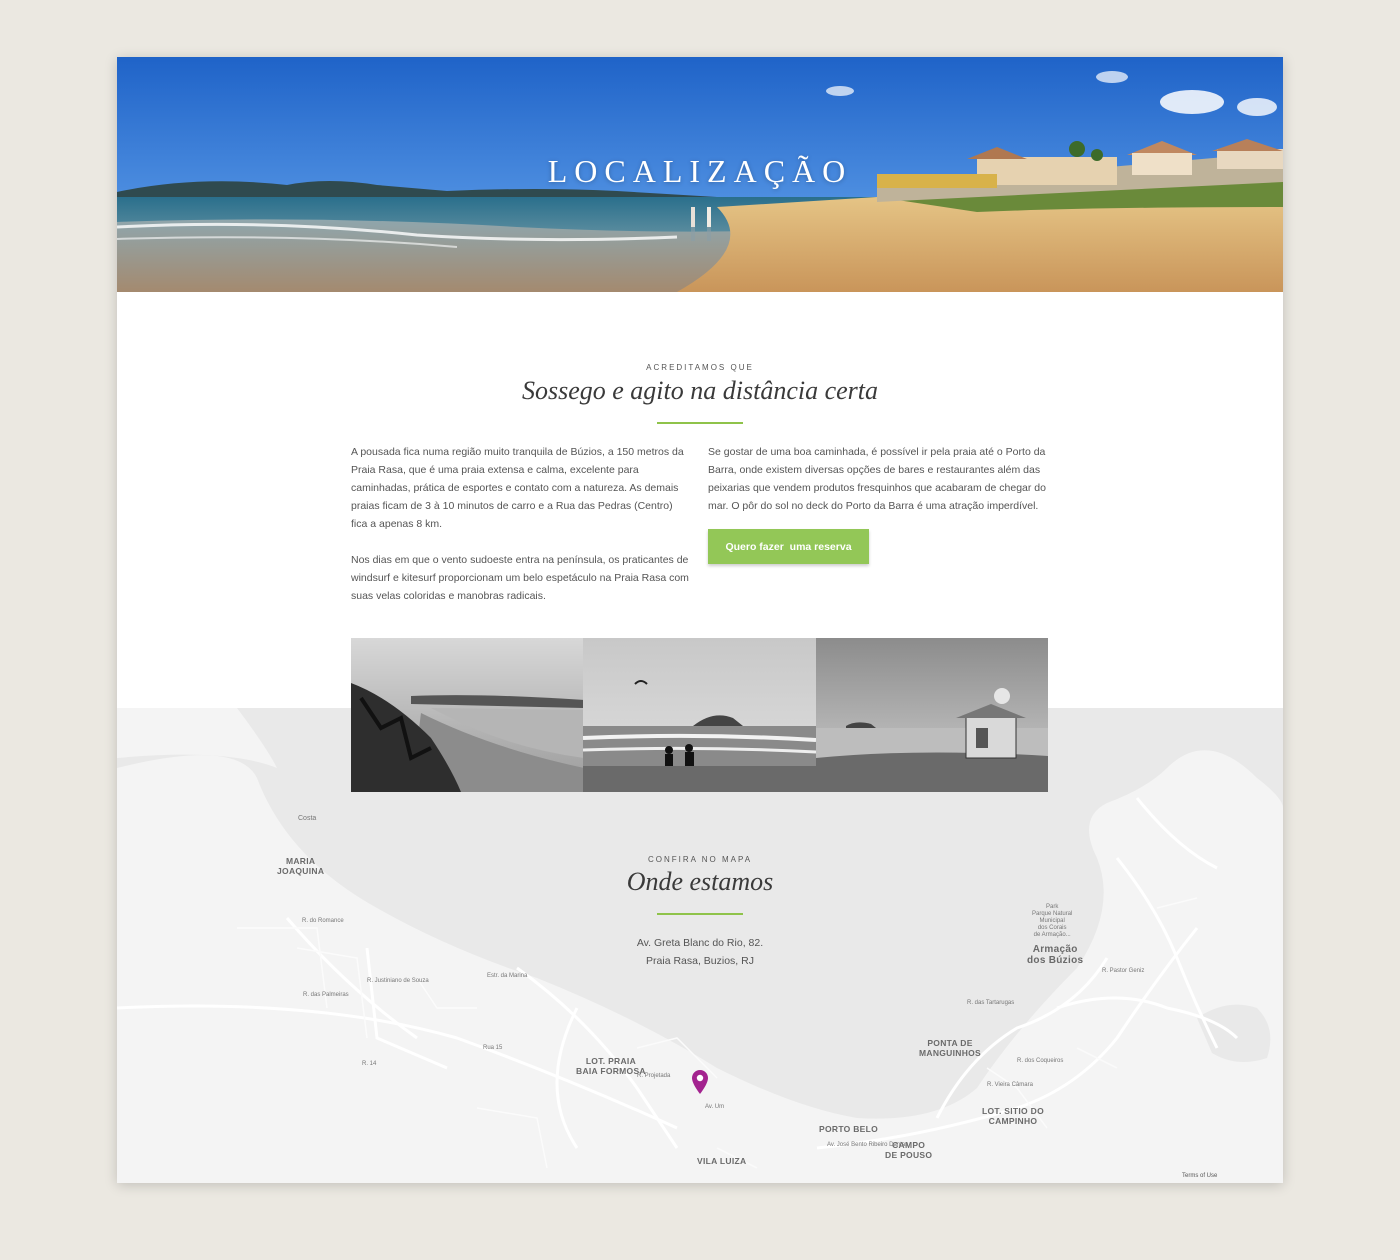 The width and height of the screenshot is (1400, 1260). What do you see at coordinates (700, 881) in the screenshot?
I see `location-title: Onde estamos` at bounding box center [700, 881].